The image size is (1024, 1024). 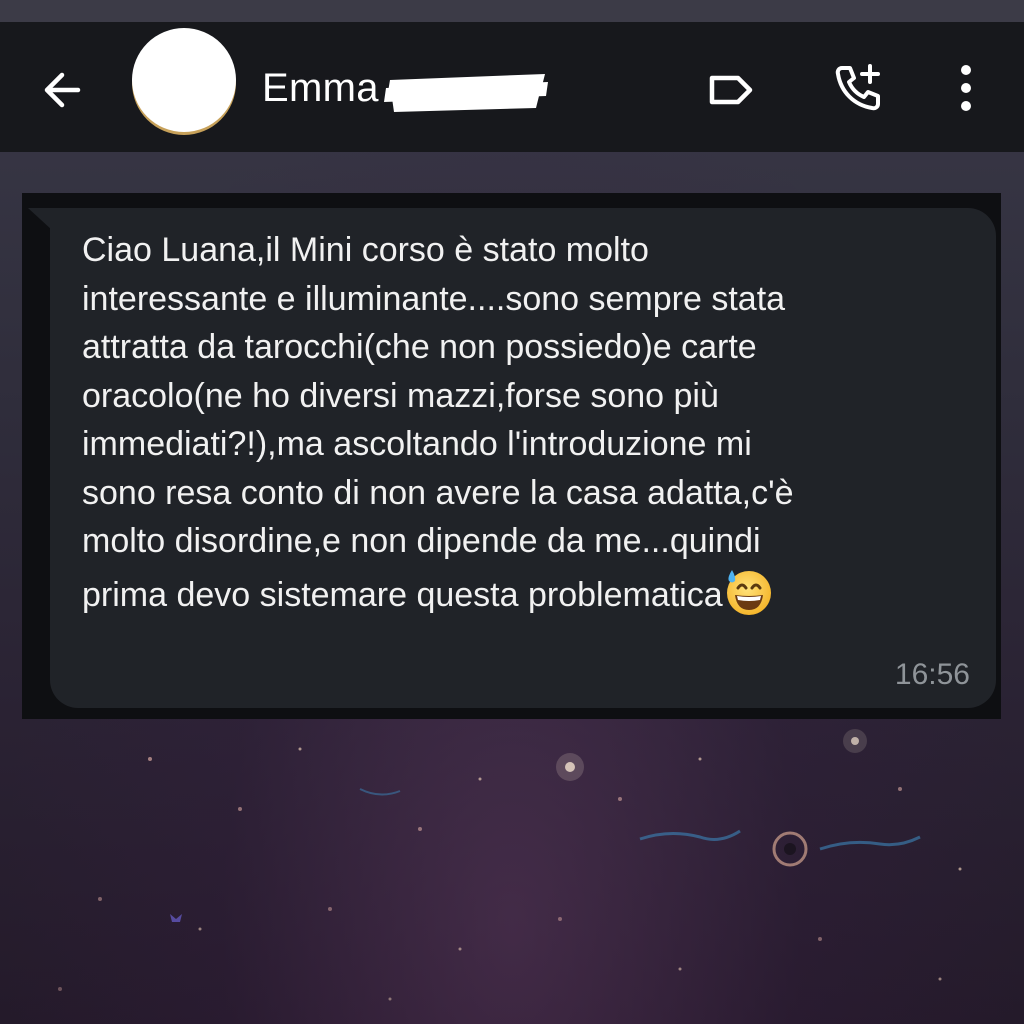 What do you see at coordinates (184, 80) in the screenshot?
I see `avatar` at bounding box center [184, 80].